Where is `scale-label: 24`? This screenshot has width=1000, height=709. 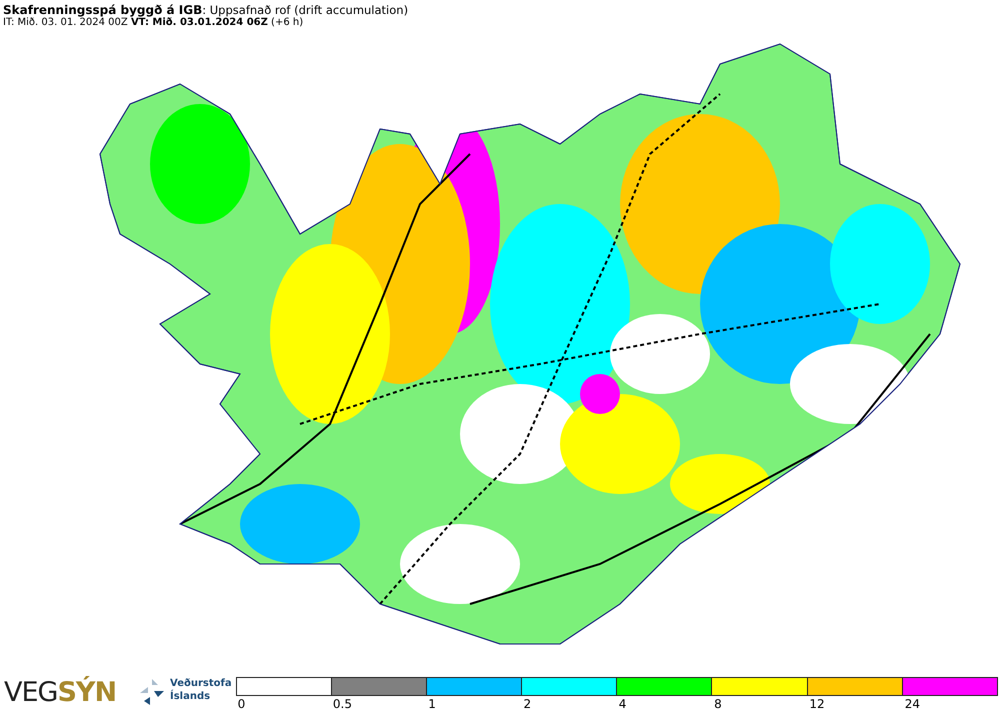 scale-label: 24 is located at coordinates (912, 702).